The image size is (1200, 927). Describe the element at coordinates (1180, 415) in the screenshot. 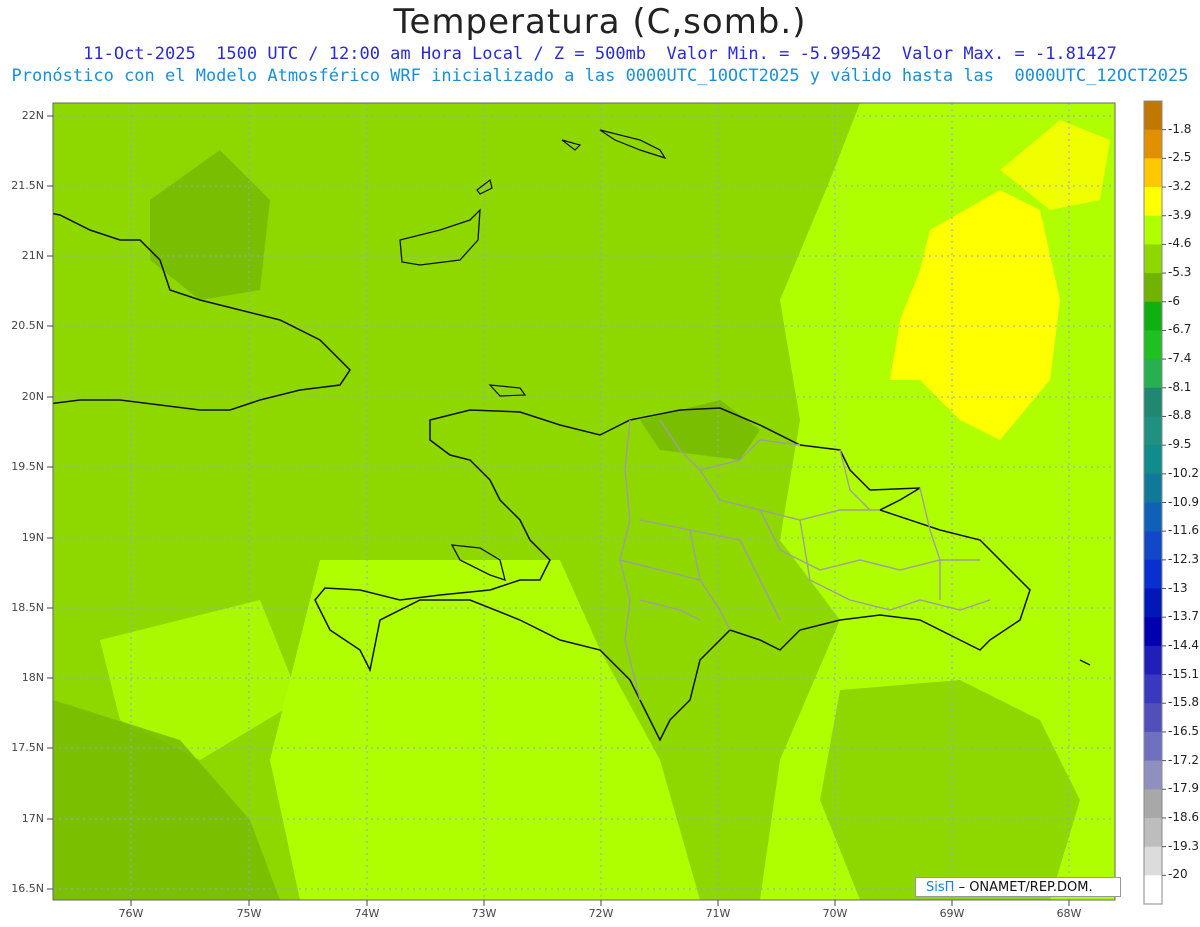

I see `colorbar-label: -8.8` at that location.